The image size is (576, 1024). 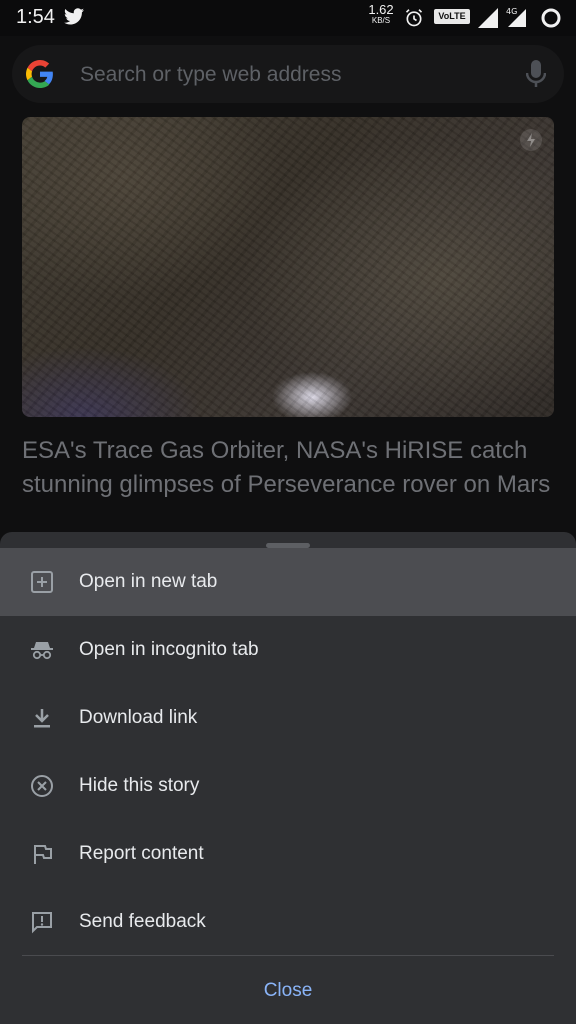 I want to click on speed-value: 1.62, so click(x=381, y=9).